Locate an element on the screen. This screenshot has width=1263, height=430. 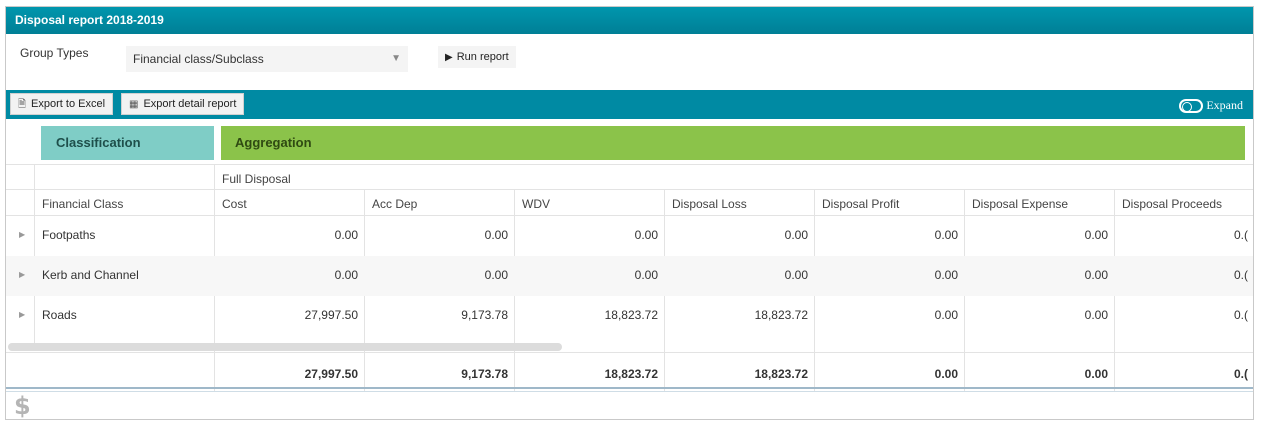
expand-label: Expand is located at coordinates (1224, 105).